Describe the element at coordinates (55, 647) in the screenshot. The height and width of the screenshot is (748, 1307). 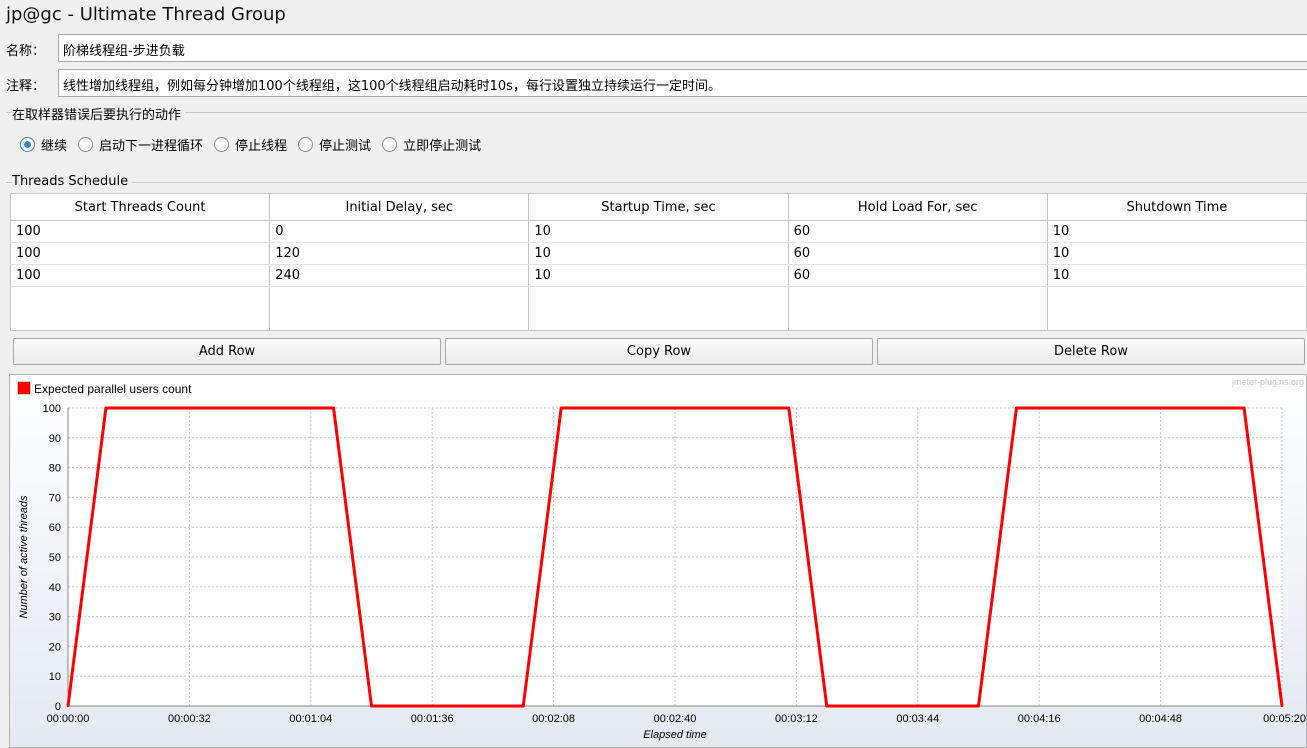
I see `y-tick-label: 20` at that location.